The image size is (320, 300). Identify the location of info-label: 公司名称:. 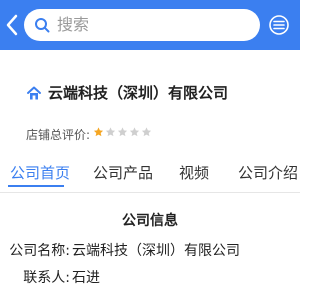
(39, 251).